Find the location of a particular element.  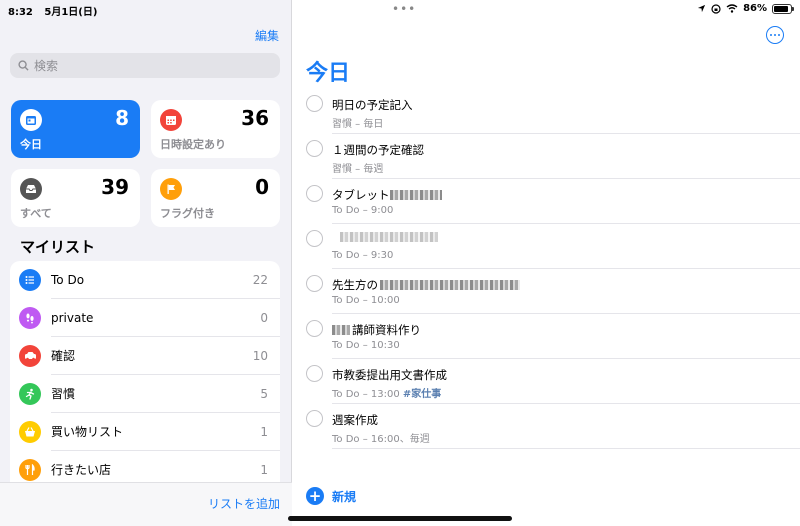

task-subtitle: To Do – 16:00、毎週 is located at coordinates (381, 439).